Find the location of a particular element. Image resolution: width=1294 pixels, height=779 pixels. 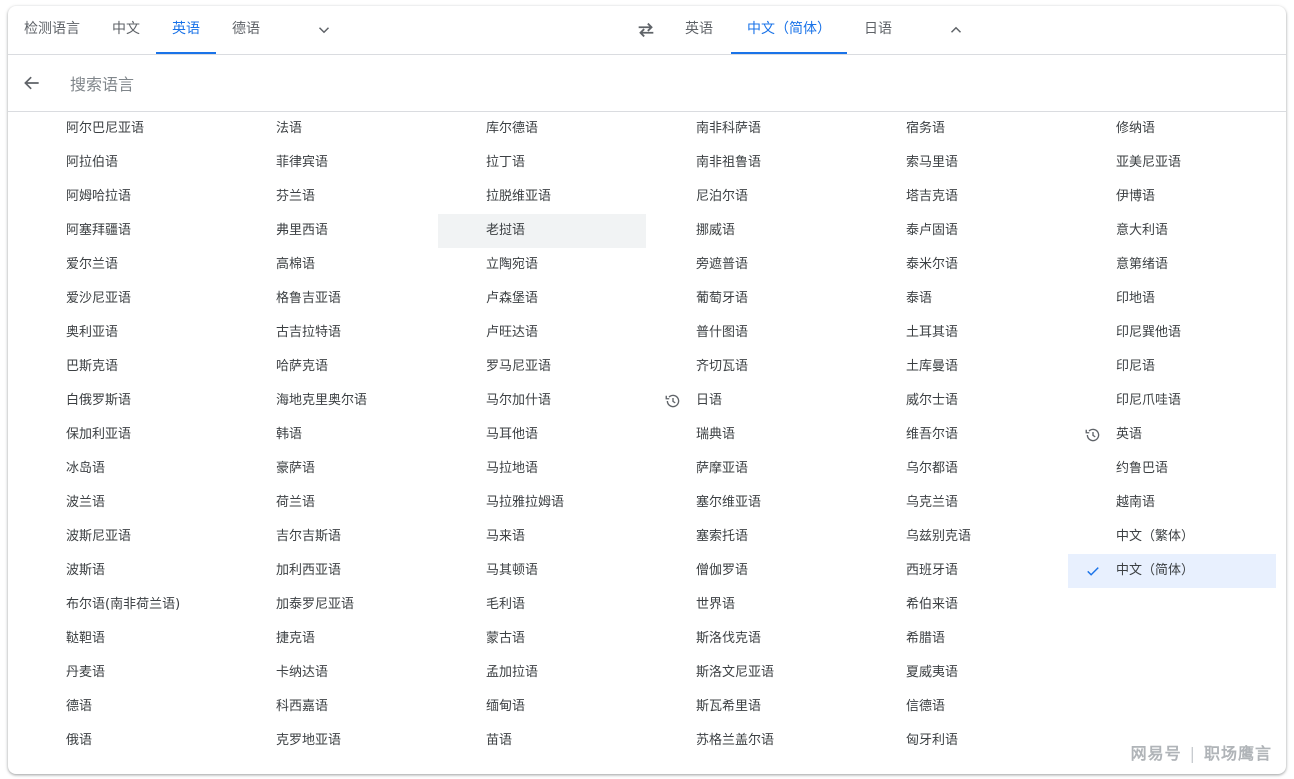

language-option: 葡萄牙语 is located at coordinates (752, 299).